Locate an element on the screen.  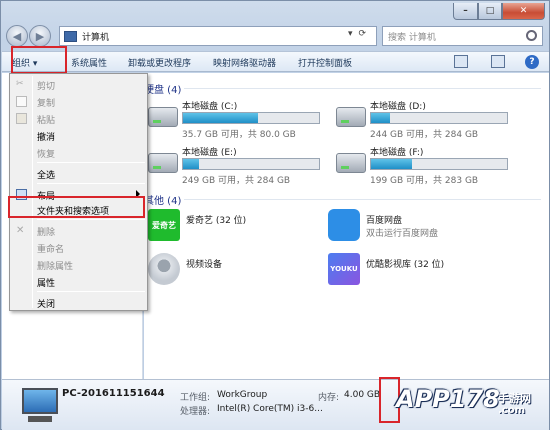
drive-c: 本地磁盘 (C:) 35.7 GB 可用，共 80.0 GB is located at coordinates (238, 119).